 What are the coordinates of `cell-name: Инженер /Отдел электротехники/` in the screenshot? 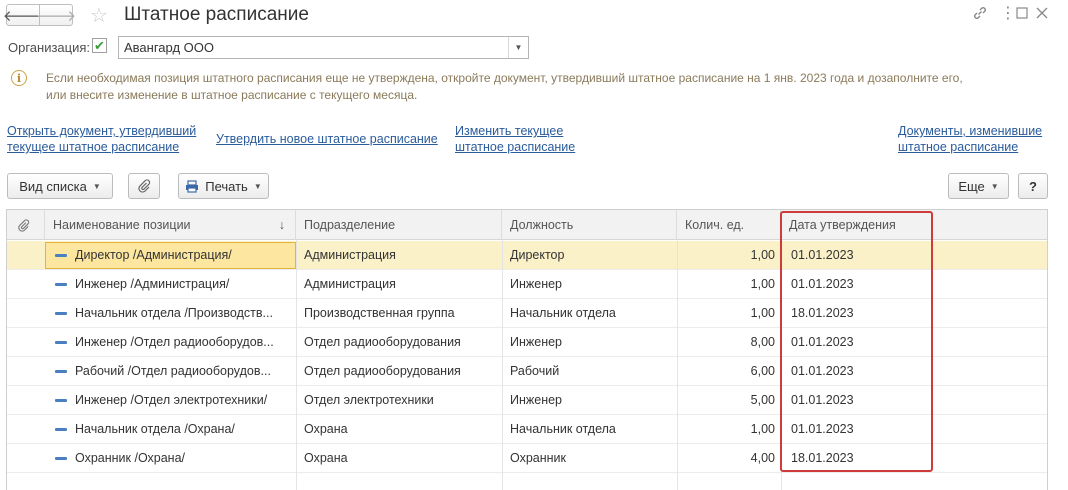 It's located at (171, 400).